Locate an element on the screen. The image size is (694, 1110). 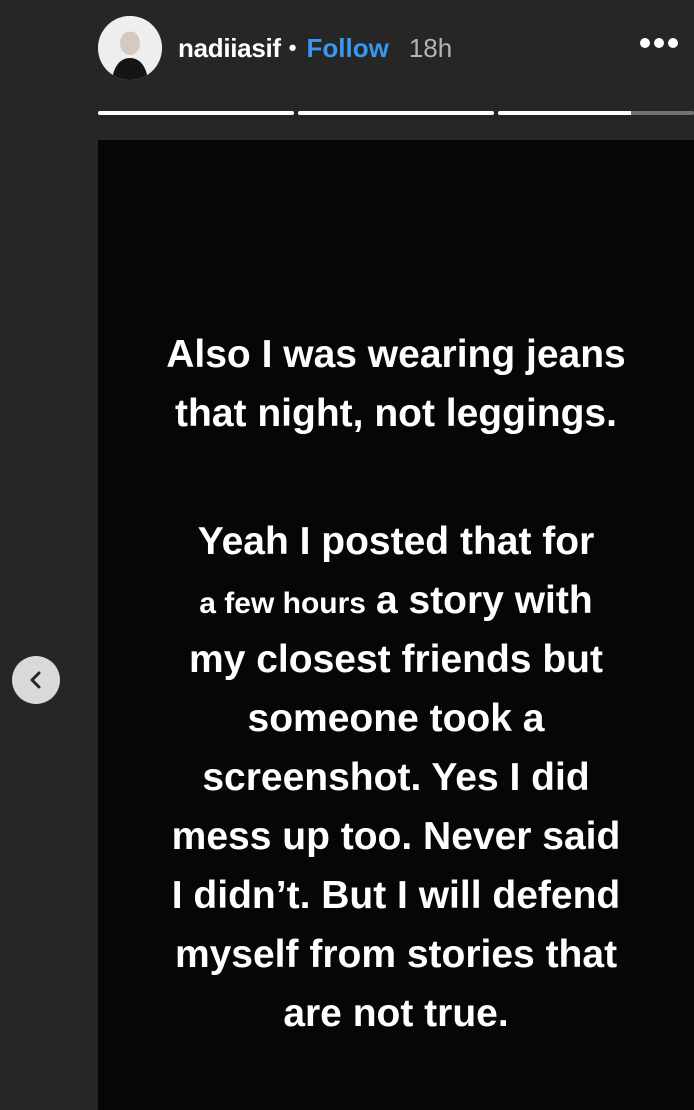
story-progress-bar is located at coordinates (396, 113).